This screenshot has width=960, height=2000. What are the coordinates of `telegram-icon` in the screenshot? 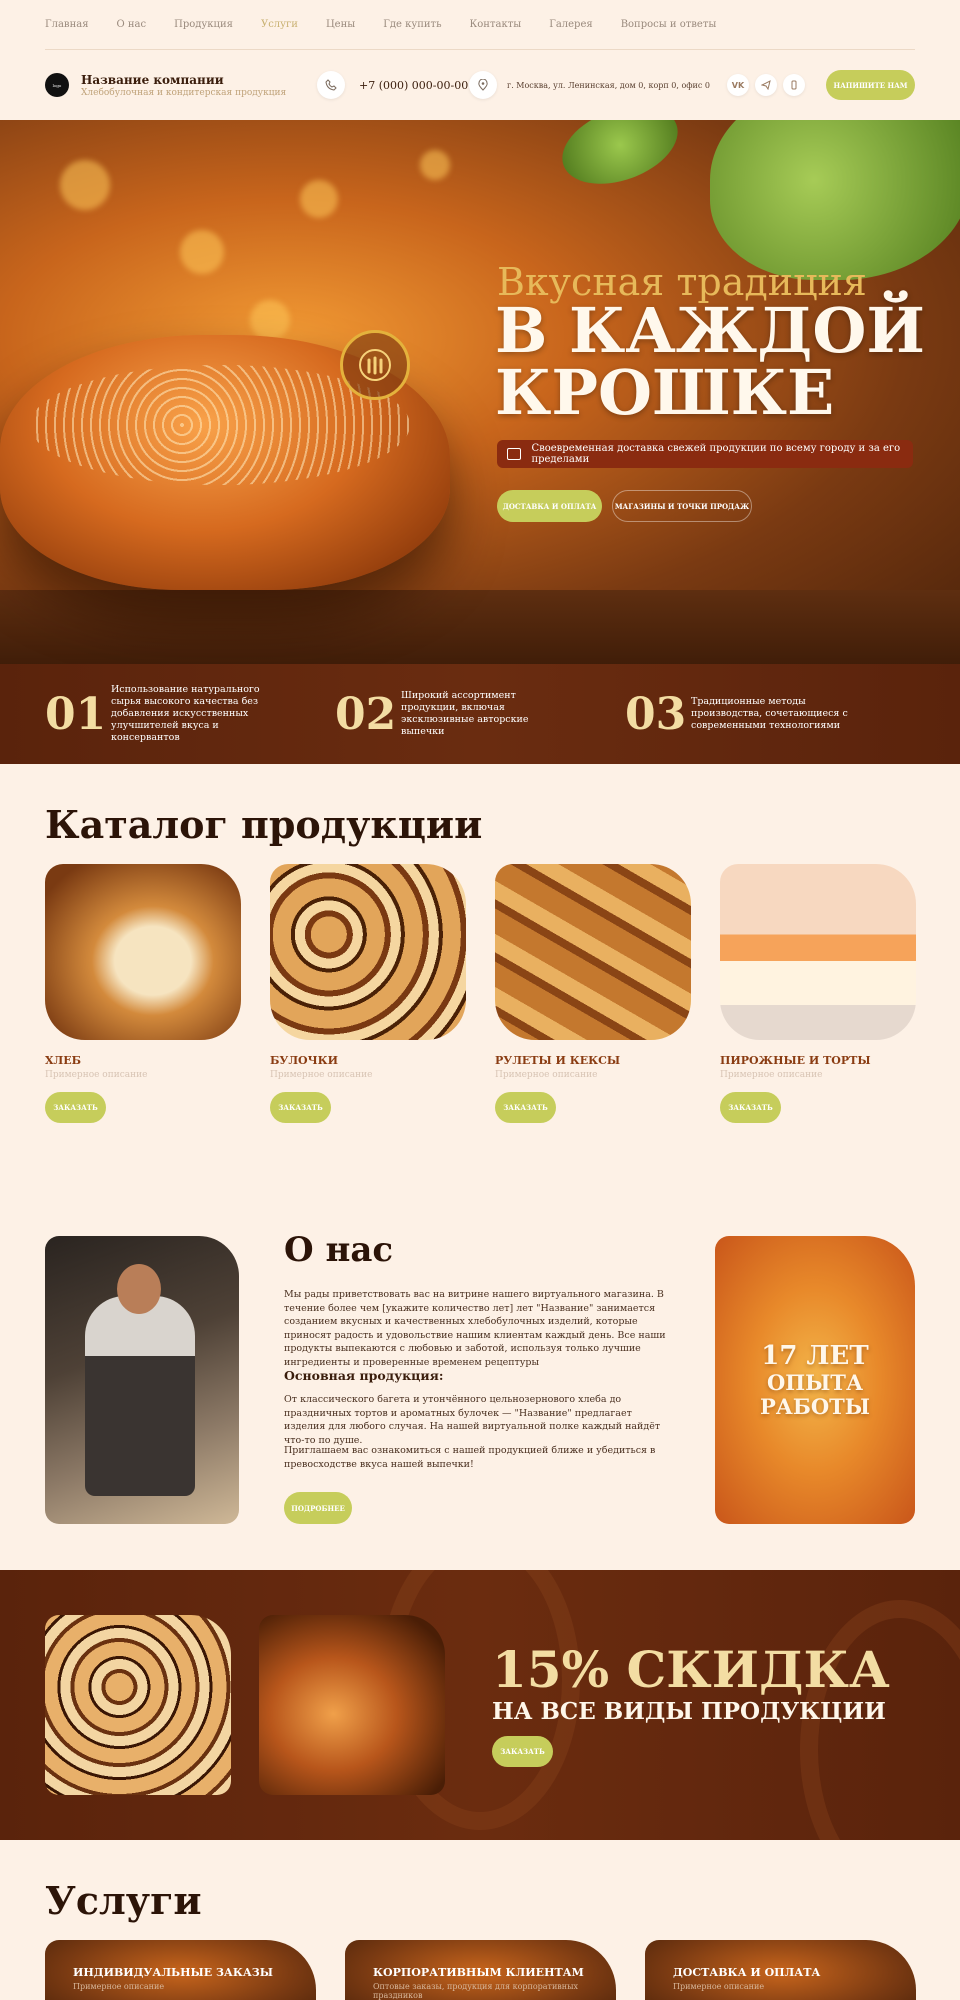 It's located at (766, 85).